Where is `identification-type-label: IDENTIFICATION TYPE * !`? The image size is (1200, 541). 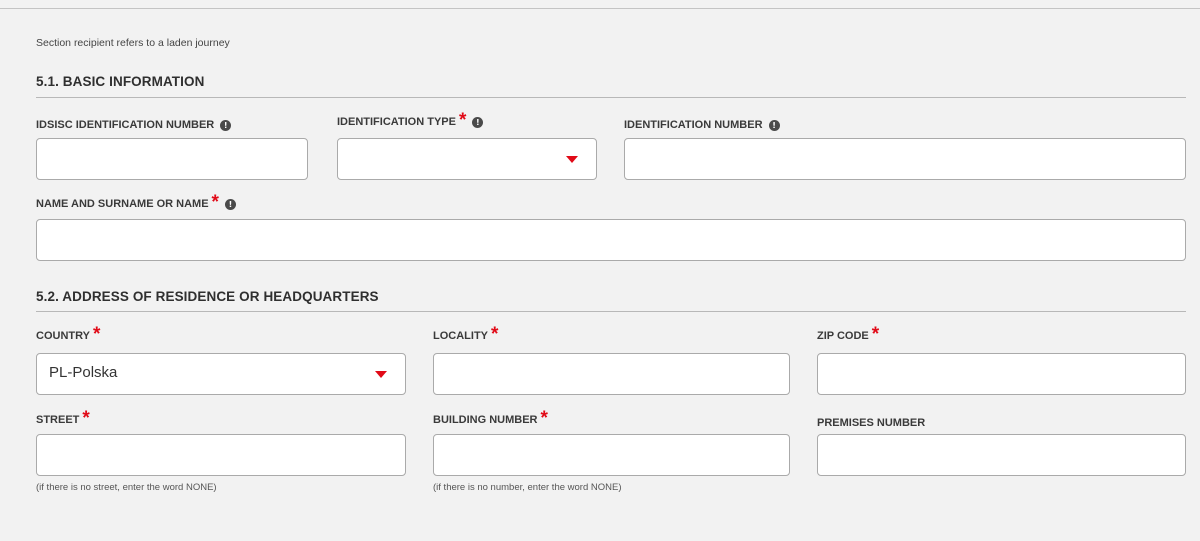
identification-type-label: IDENTIFICATION TYPE * ! is located at coordinates (410, 120).